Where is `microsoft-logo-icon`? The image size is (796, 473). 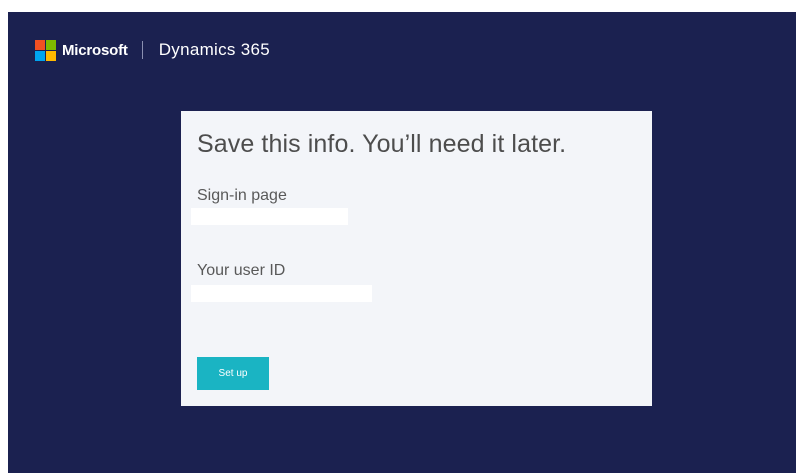 microsoft-logo-icon is located at coordinates (45, 50).